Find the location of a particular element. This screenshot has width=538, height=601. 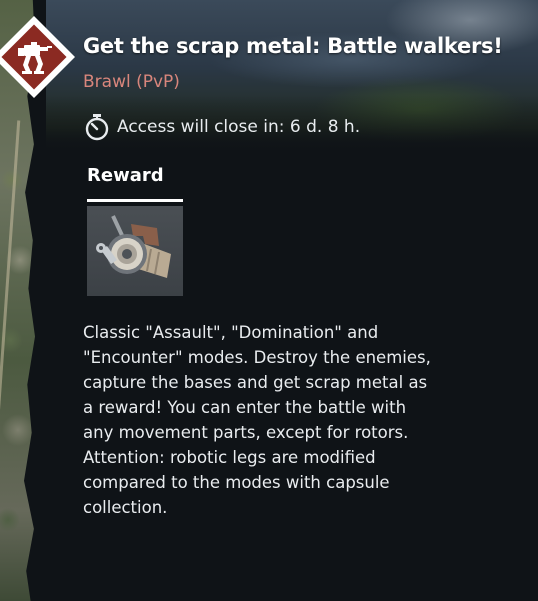

reward-item is located at coordinates (135, 251).